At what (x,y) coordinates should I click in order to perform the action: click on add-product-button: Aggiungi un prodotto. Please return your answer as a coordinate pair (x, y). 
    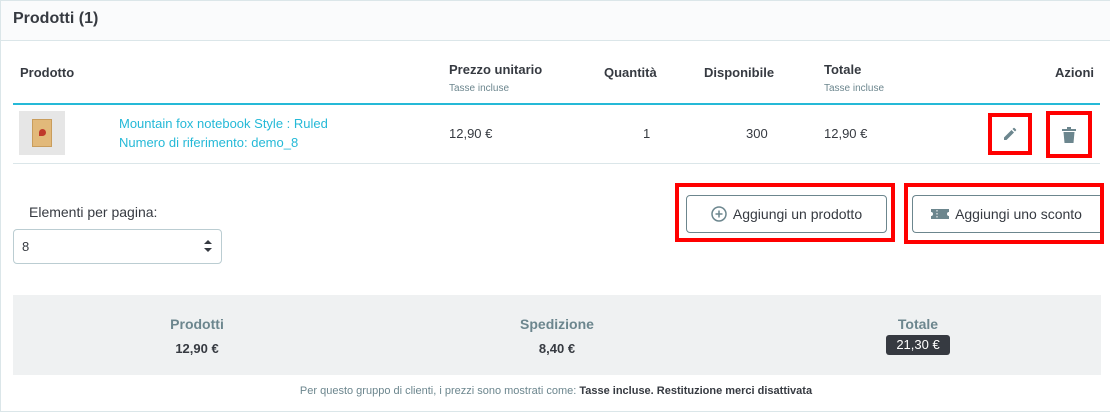
    Looking at the image, I should click on (786, 214).